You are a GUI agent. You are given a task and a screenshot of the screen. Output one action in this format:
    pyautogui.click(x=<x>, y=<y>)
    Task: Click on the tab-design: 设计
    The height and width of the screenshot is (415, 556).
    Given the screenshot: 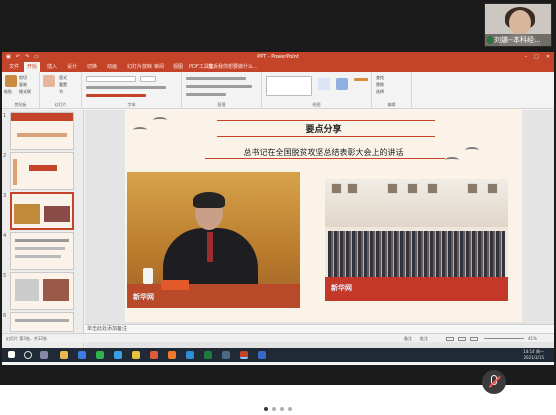 What is the action you would take?
    pyautogui.click(x=72, y=67)
    